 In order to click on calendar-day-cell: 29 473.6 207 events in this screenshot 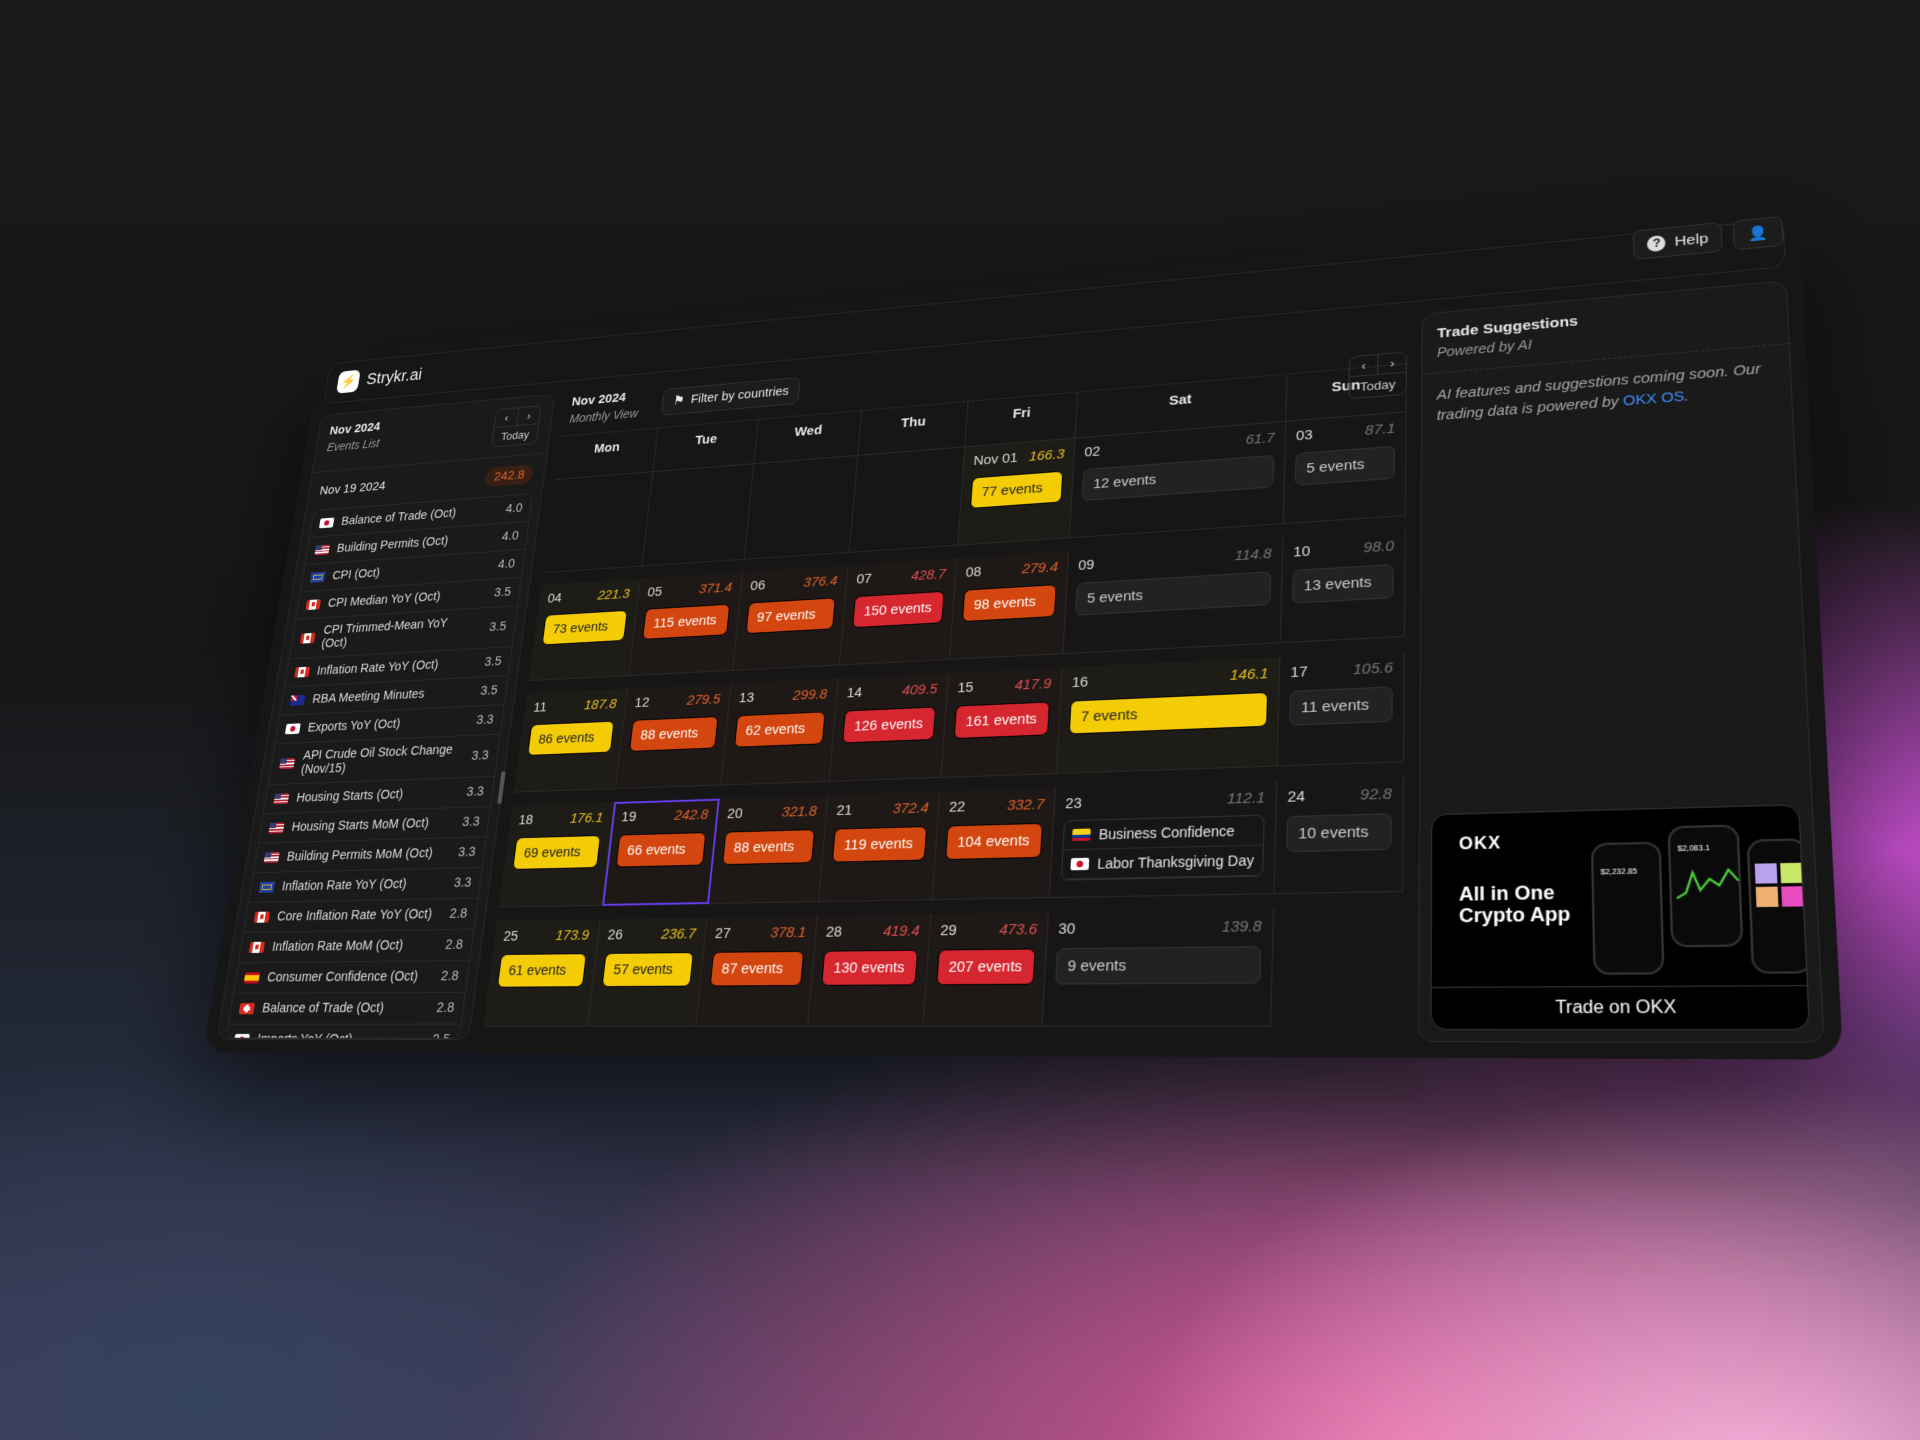, I will do `click(986, 969)`.